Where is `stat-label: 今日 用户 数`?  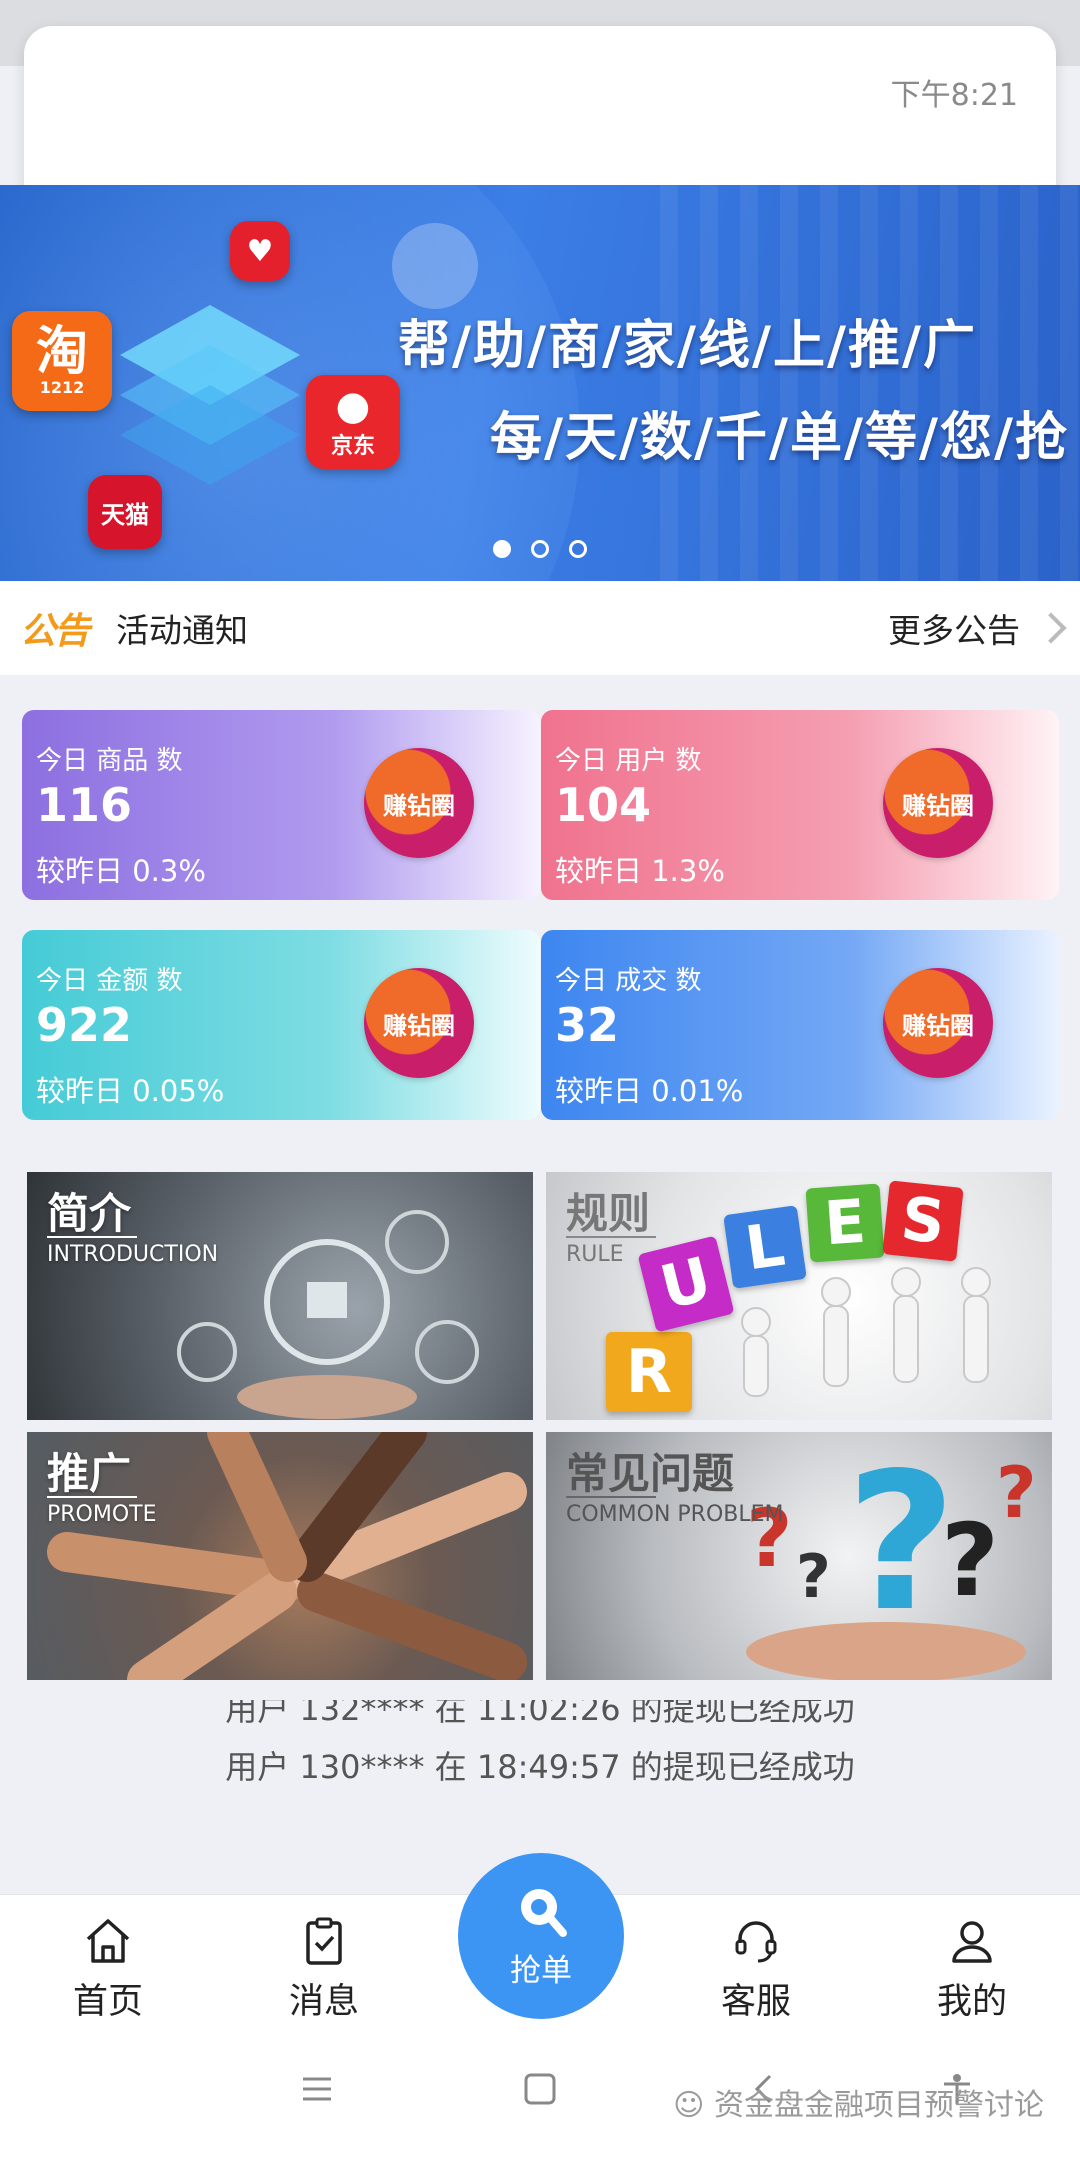
stat-label: 今日 用户 数 is located at coordinates (628, 761).